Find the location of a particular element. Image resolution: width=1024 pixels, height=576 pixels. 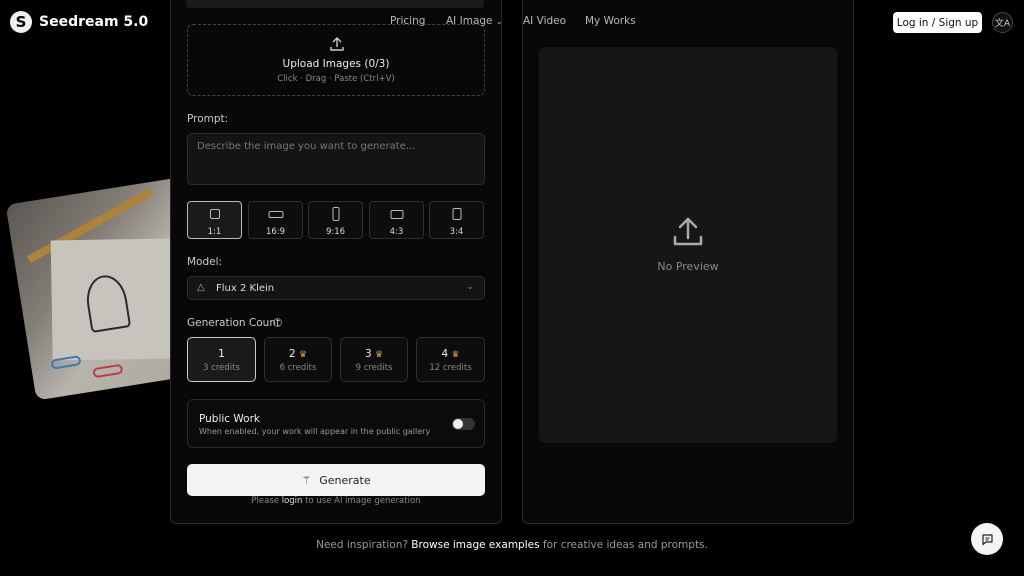

count-option-1: 1 3 credits is located at coordinates (221, 359).